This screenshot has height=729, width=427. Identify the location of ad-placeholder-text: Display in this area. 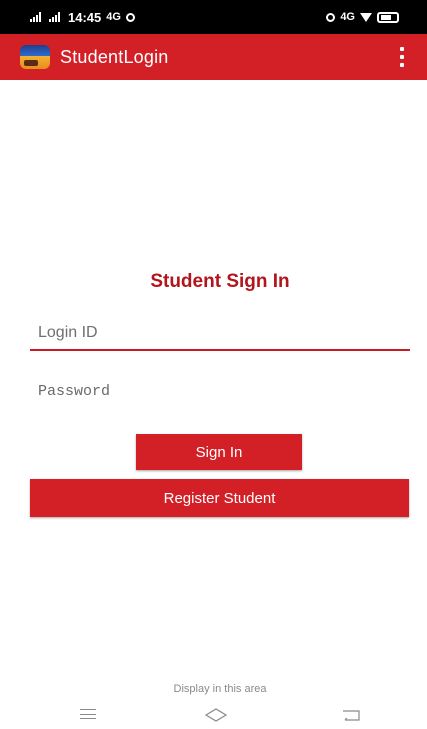
(220, 689).